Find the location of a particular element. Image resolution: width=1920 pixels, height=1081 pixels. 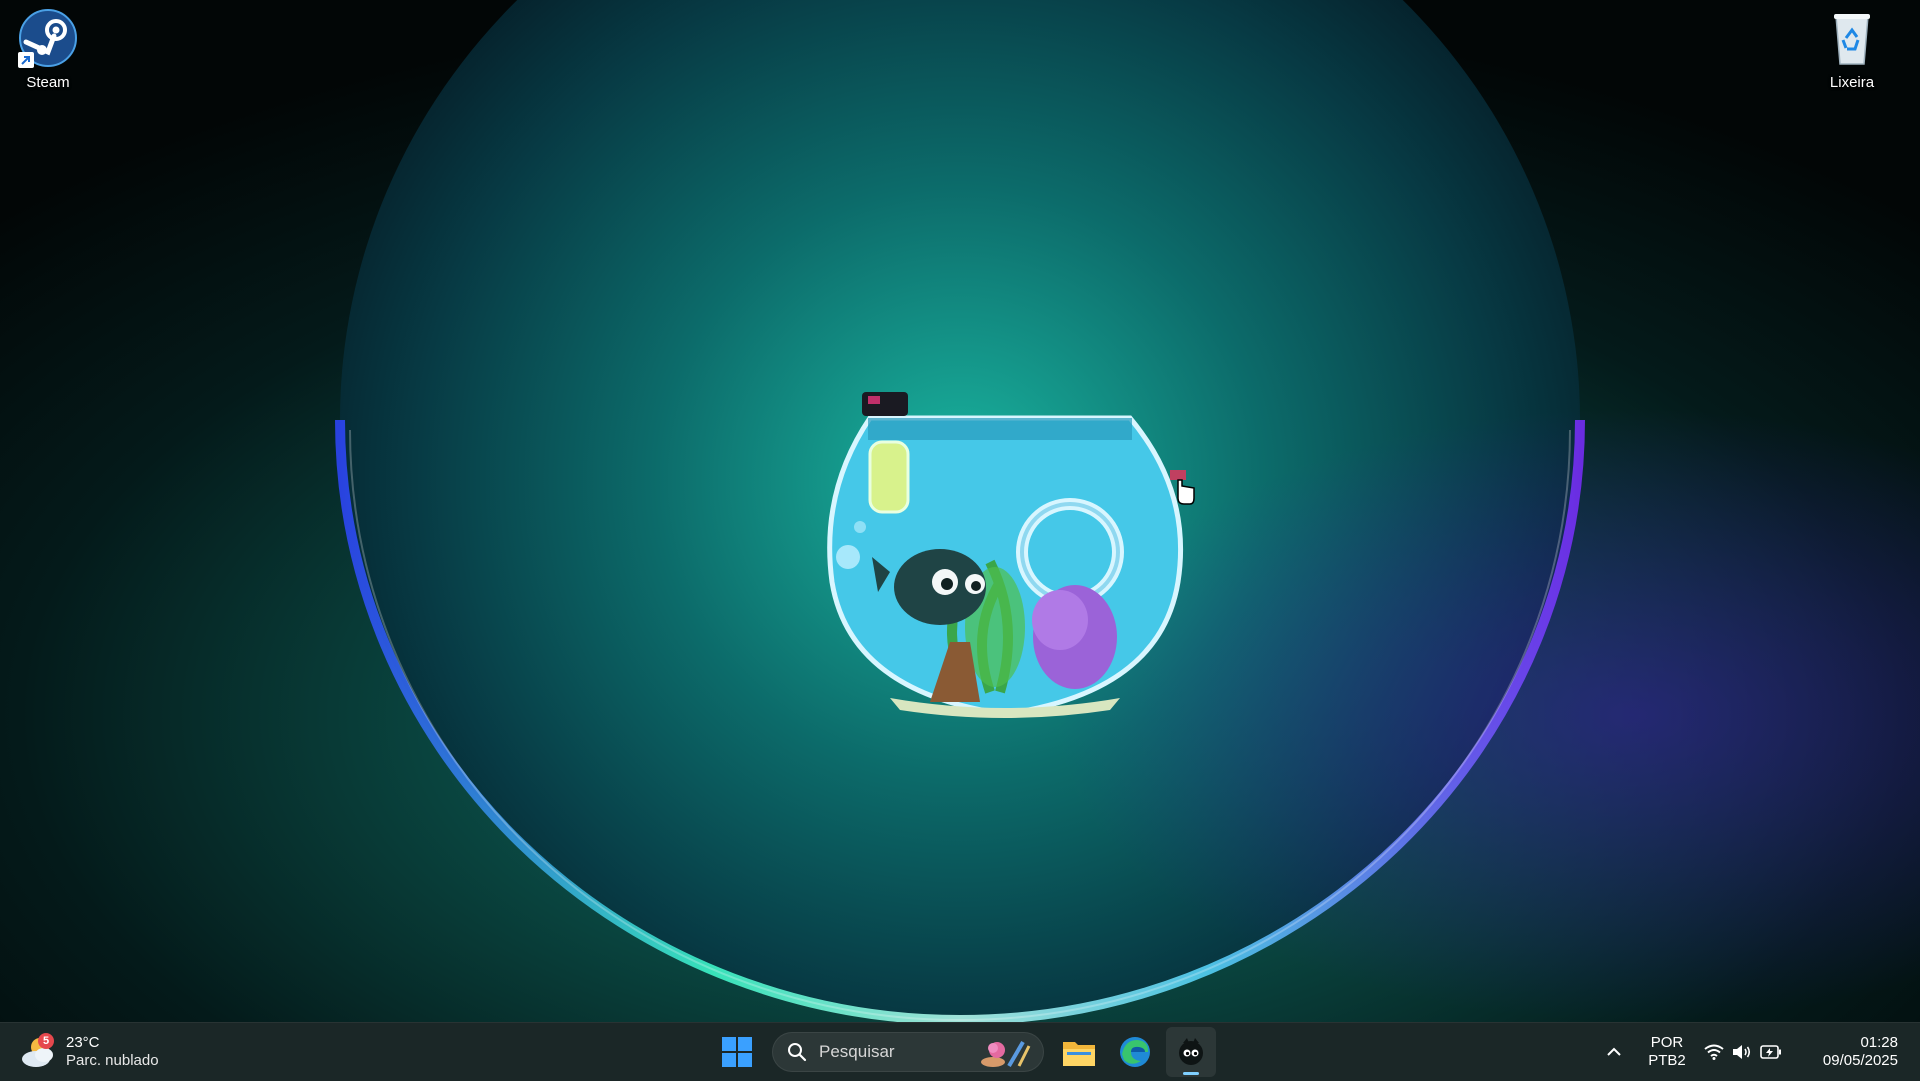

clock-date: 09/05/2025 is located at coordinates (1860, 1061).